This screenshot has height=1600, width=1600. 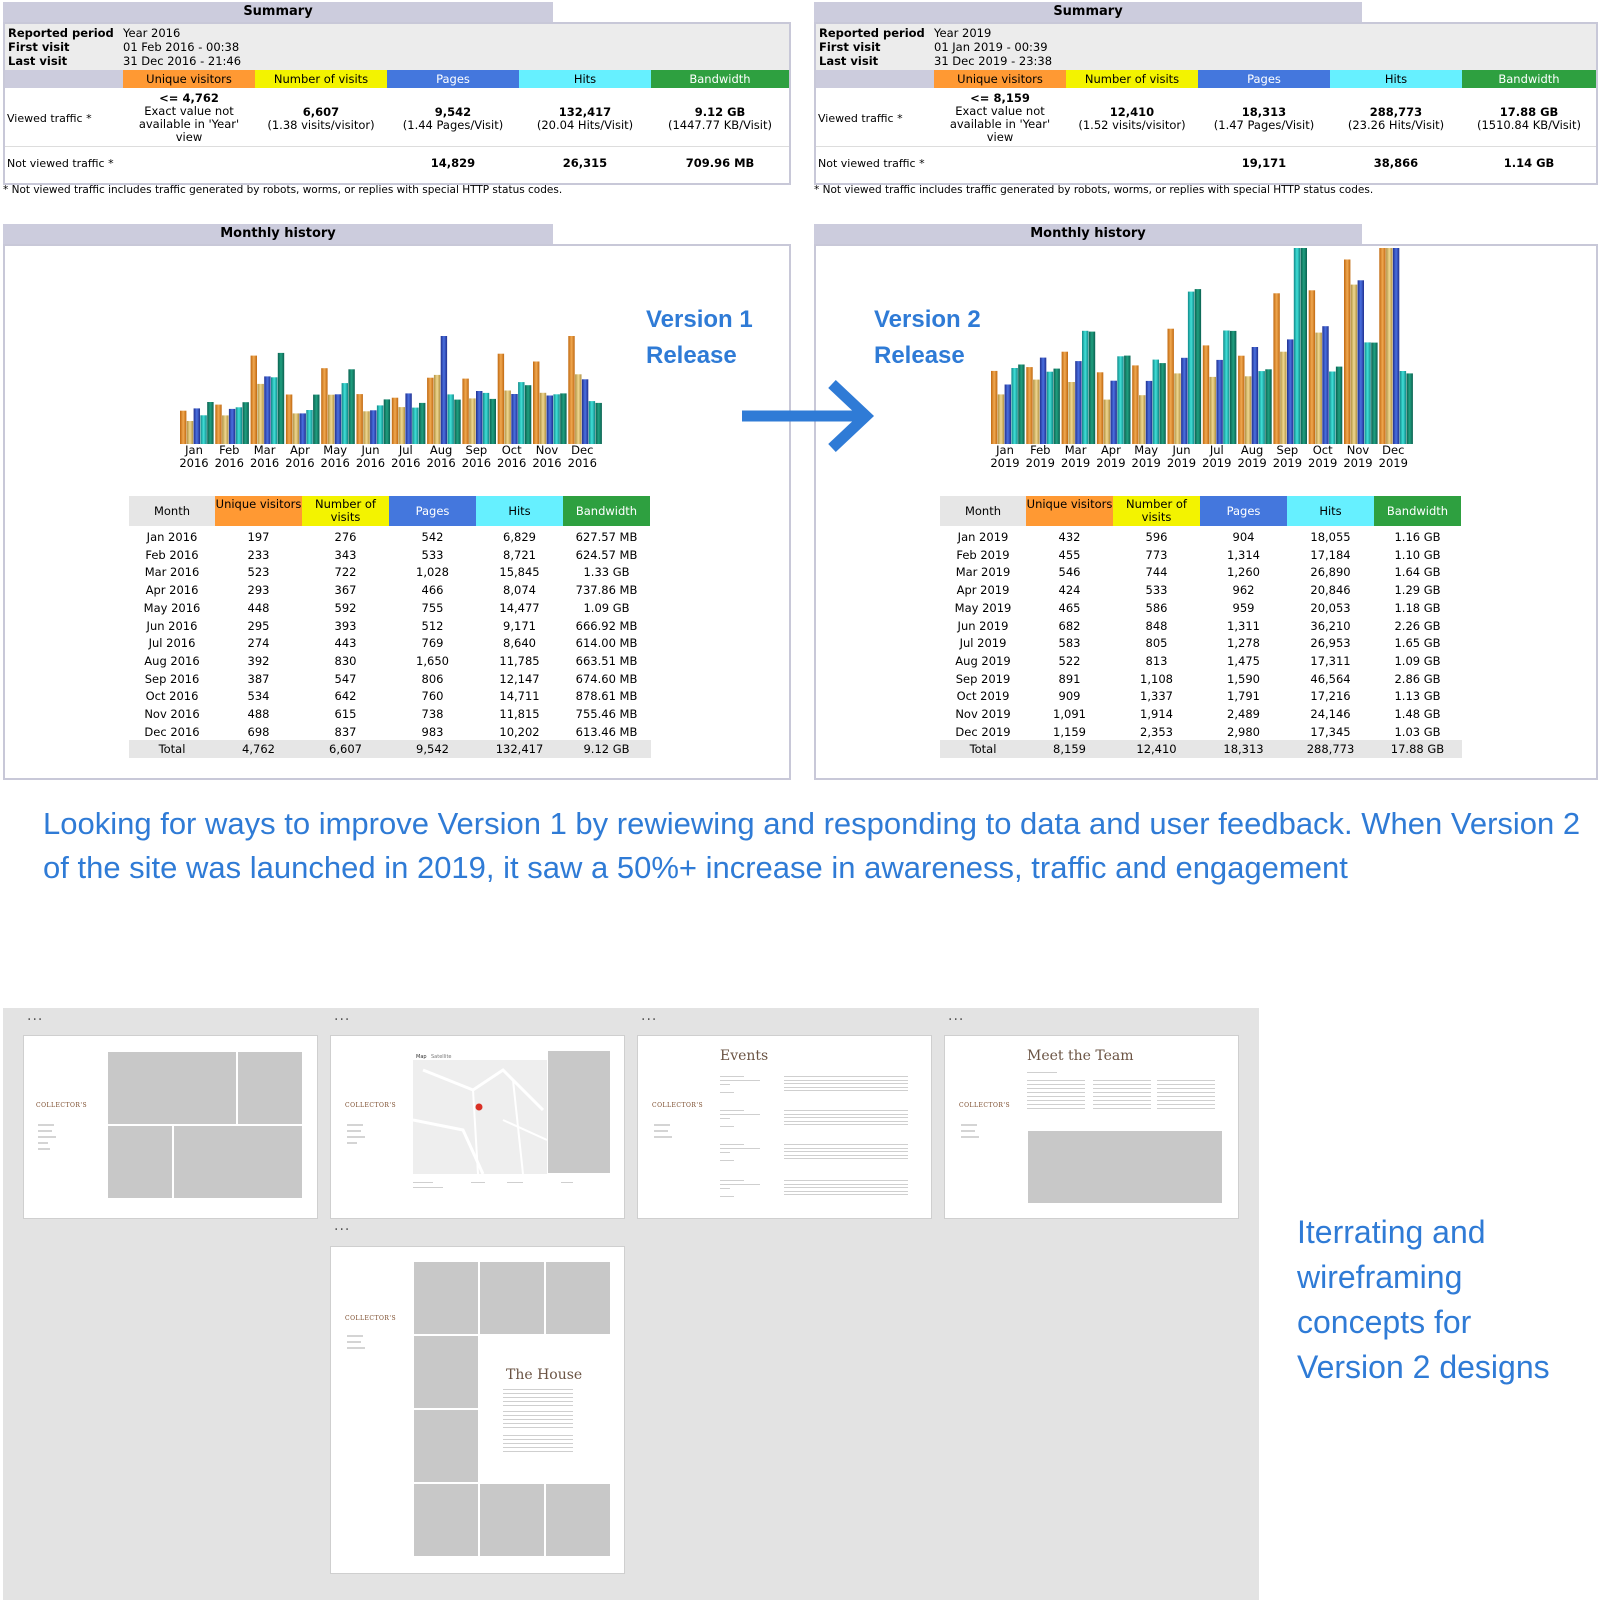 What do you see at coordinates (391, 678) in the screenshot?
I see `table-row: Sep 2016 387 547 806 12,147 674.60 MB` at bounding box center [391, 678].